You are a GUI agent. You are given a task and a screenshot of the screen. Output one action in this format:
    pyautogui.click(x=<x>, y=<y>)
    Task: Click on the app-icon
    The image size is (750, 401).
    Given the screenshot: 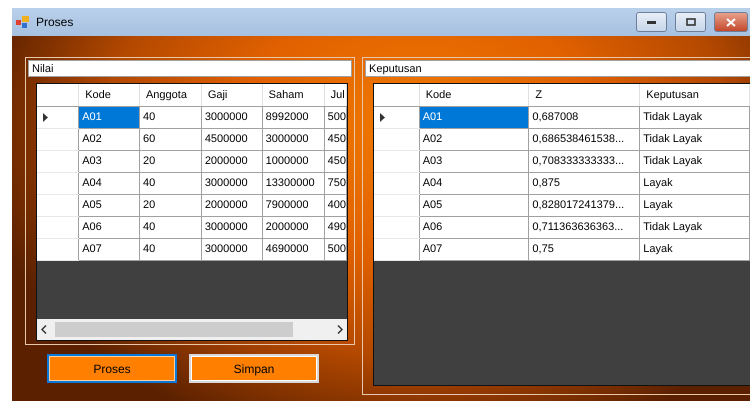 What is the action you would take?
    pyautogui.click(x=23, y=22)
    